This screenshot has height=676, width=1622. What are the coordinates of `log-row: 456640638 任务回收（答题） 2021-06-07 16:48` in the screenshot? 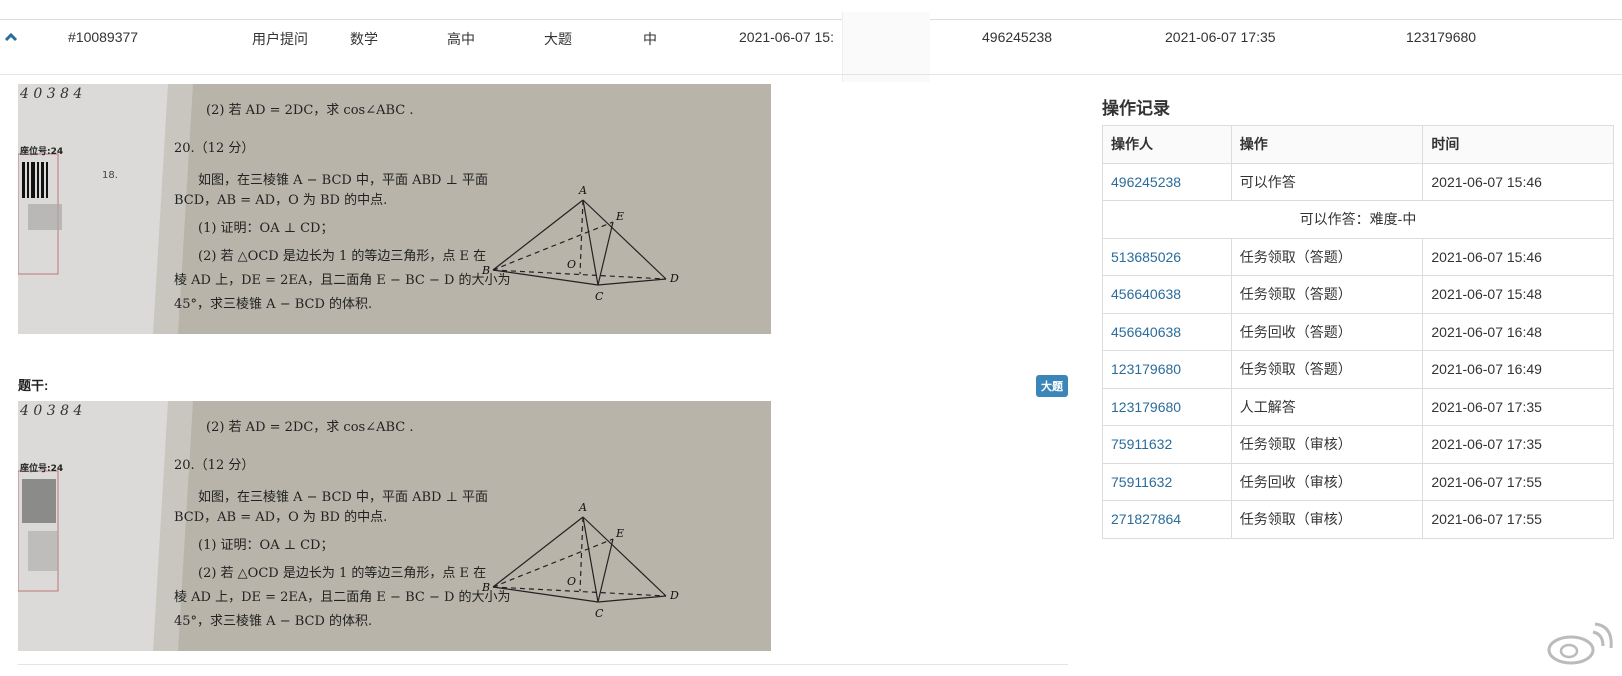 It's located at (1358, 331).